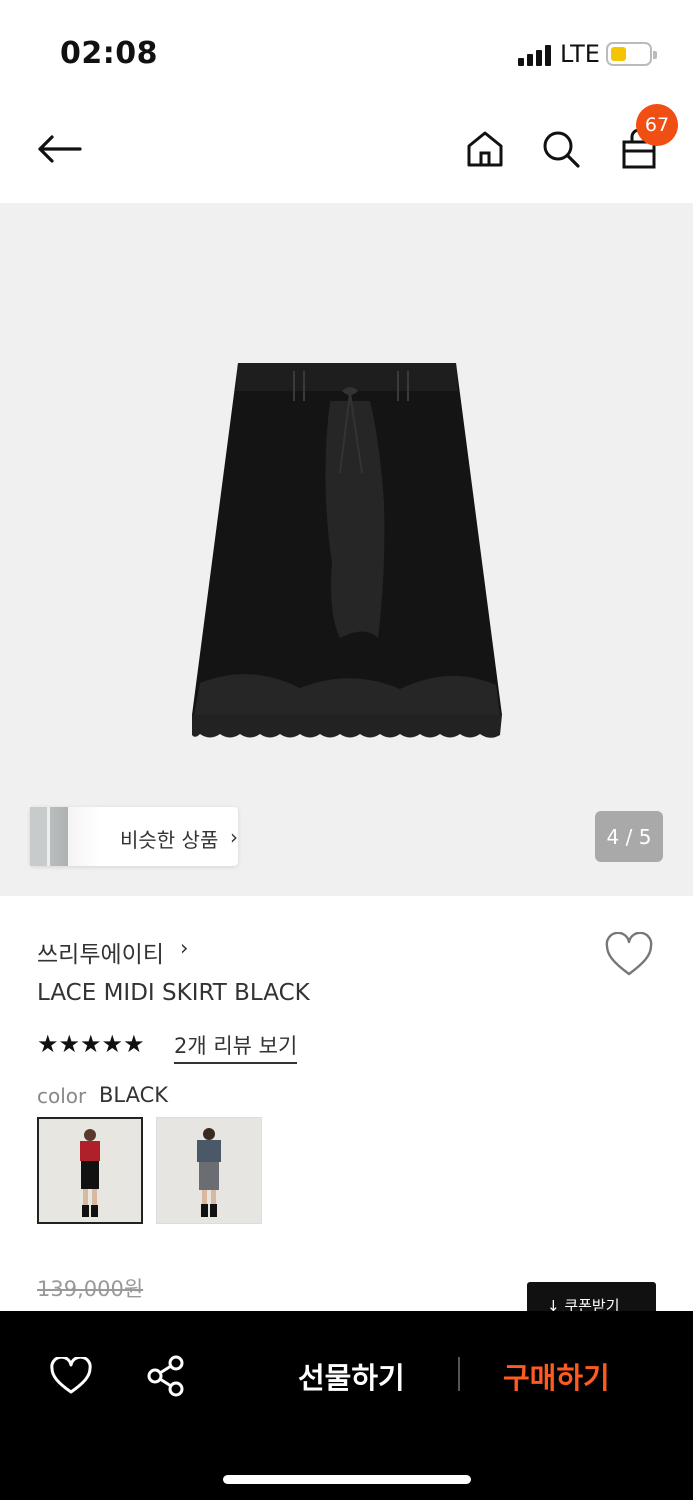 The height and width of the screenshot is (1500, 693). I want to click on brand-link: 쓰리투에이티, so click(100, 952).